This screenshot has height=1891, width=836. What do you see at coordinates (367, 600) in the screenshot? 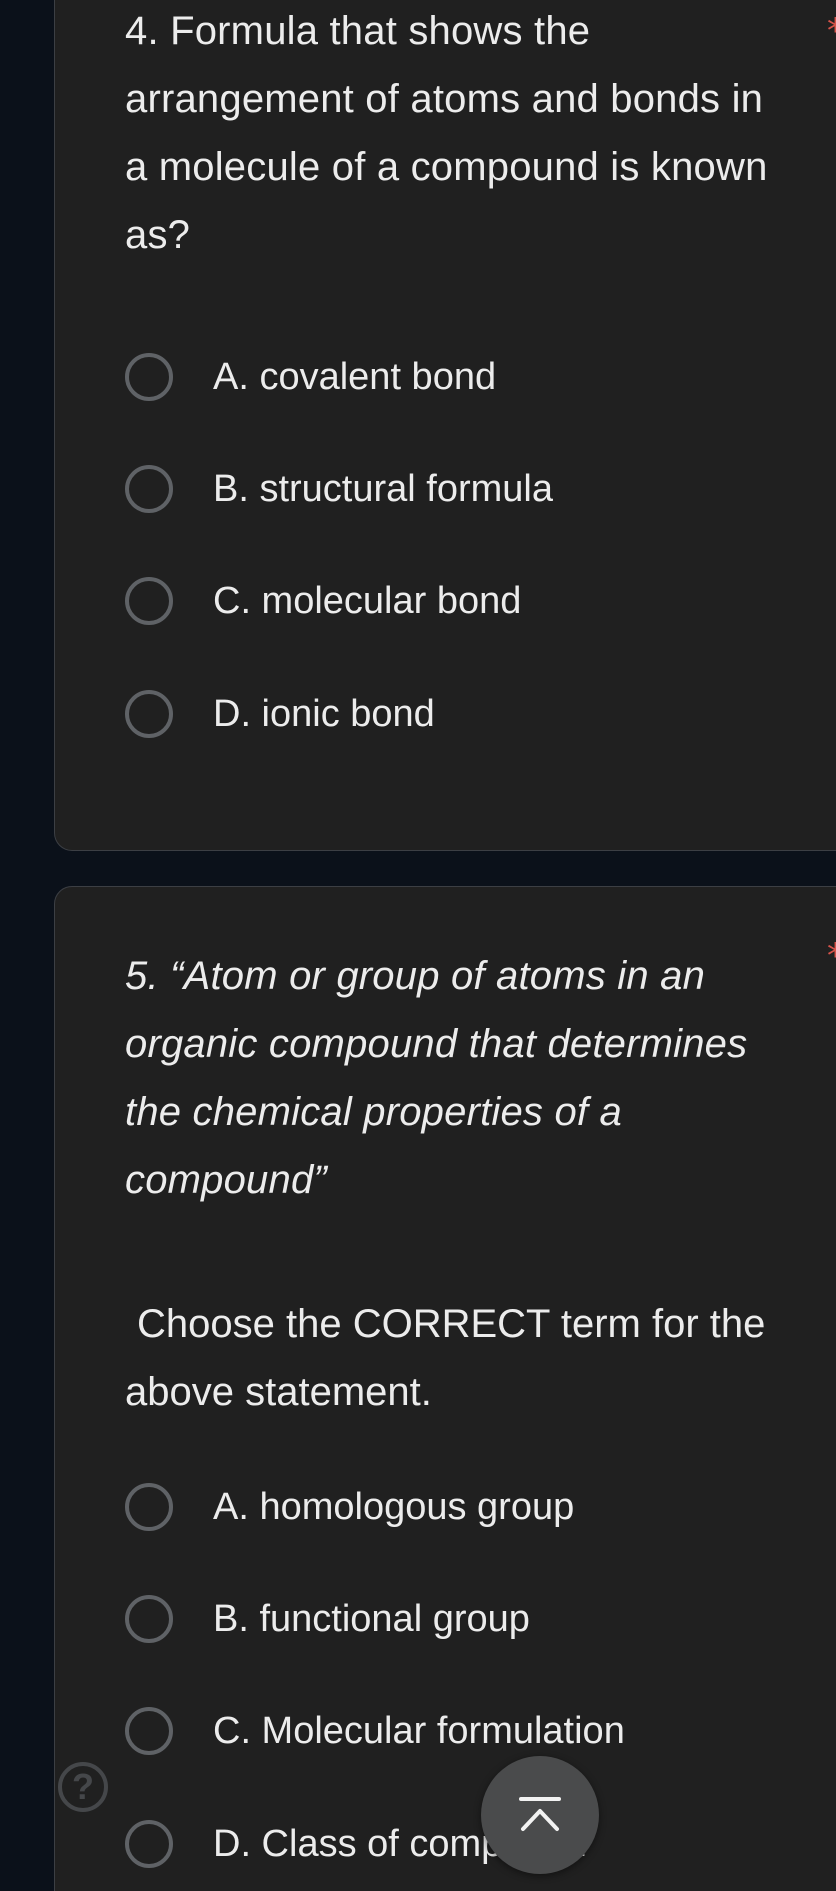
I see `option-label: C. molecular bond` at bounding box center [367, 600].